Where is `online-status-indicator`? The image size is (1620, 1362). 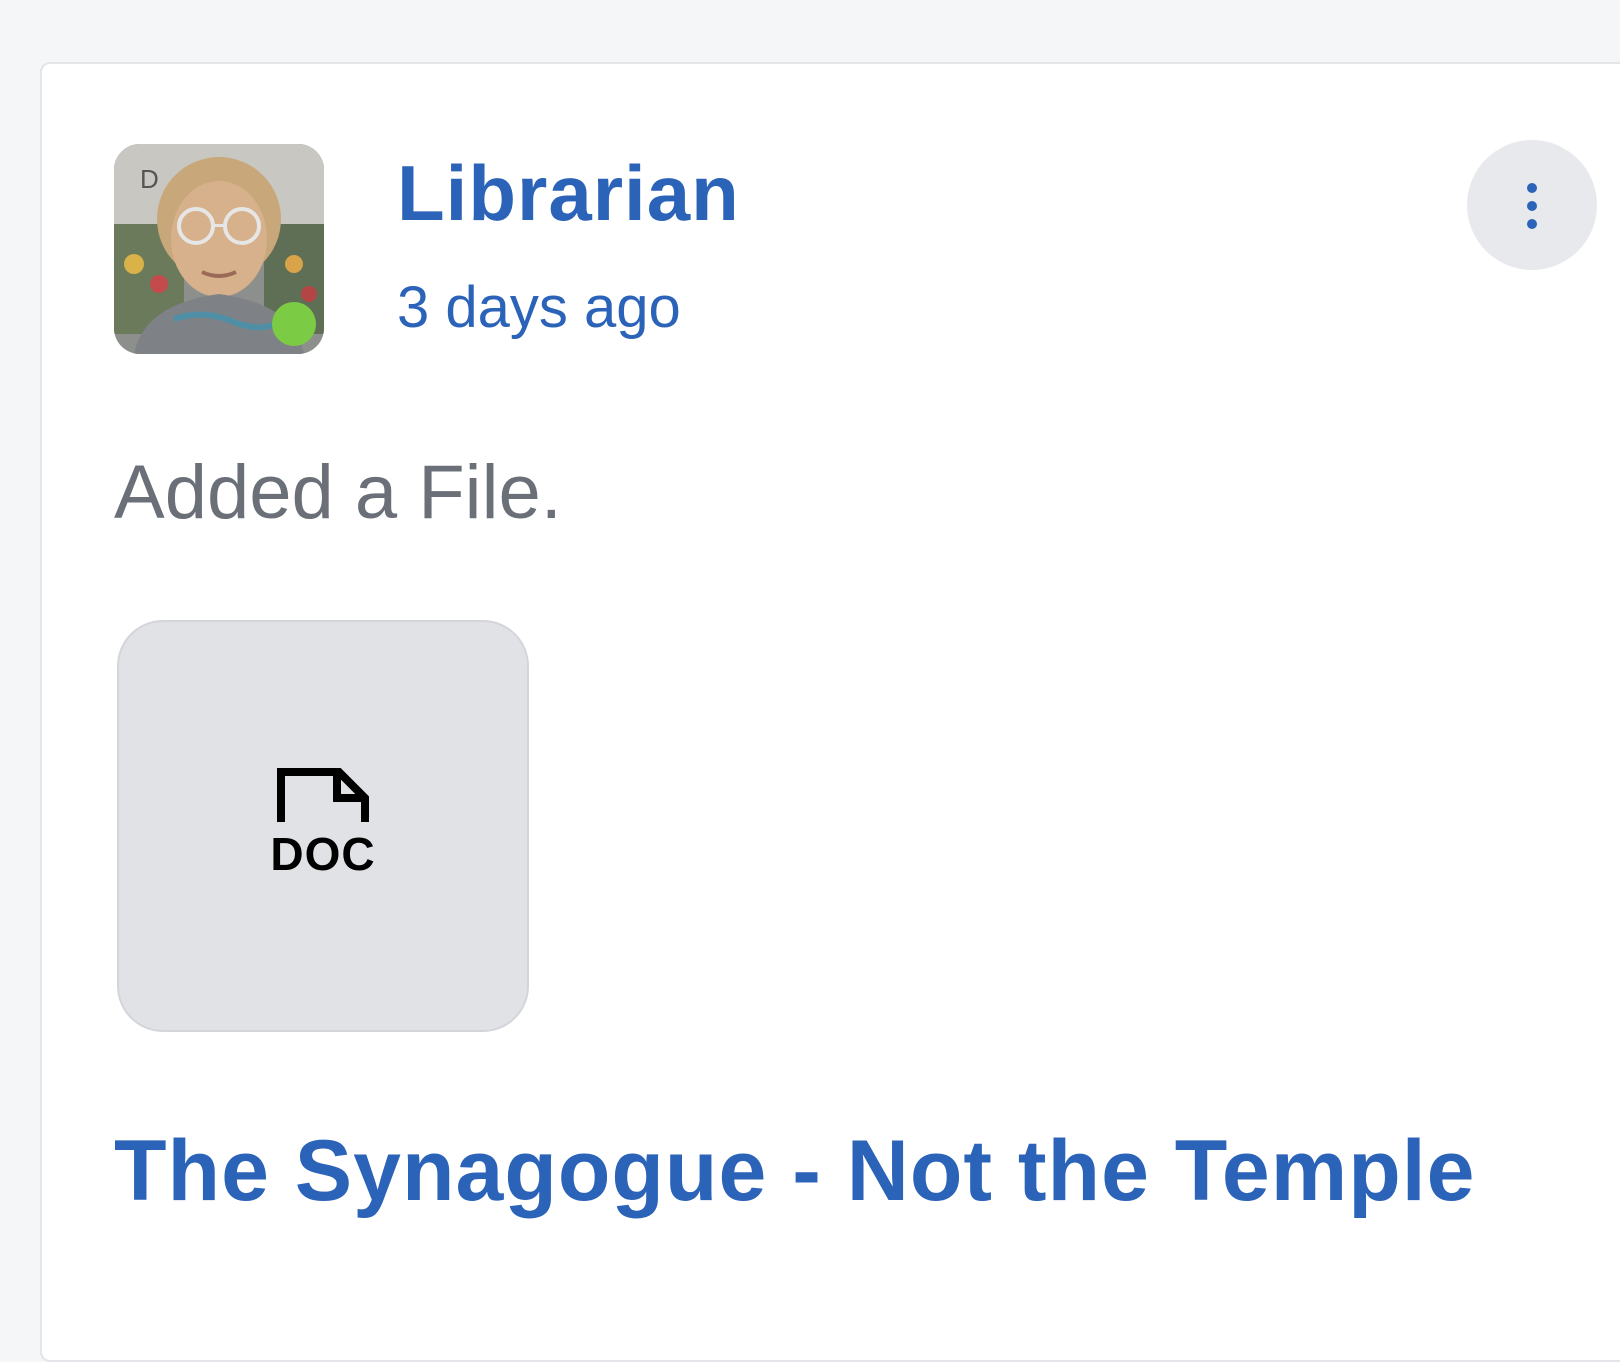 online-status-indicator is located at coordinates (294, 324).